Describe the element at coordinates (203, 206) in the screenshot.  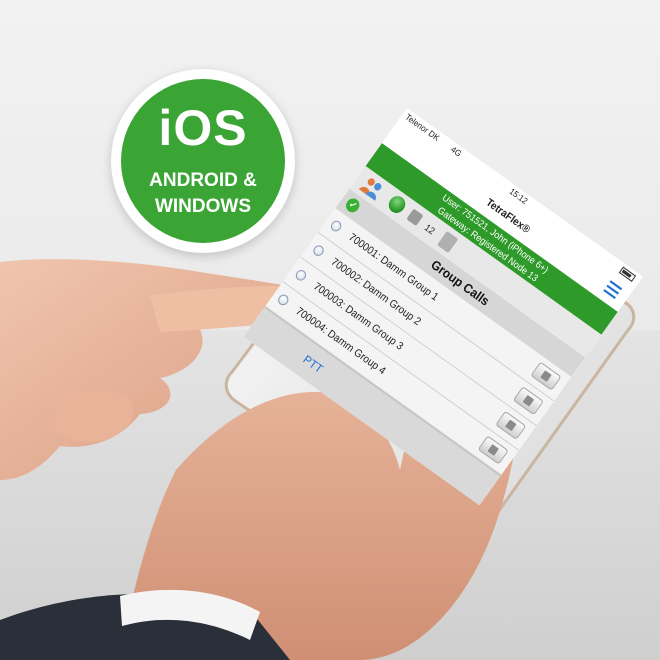
I see `badge-subtitle-line-2: WINDOWS` at that location.